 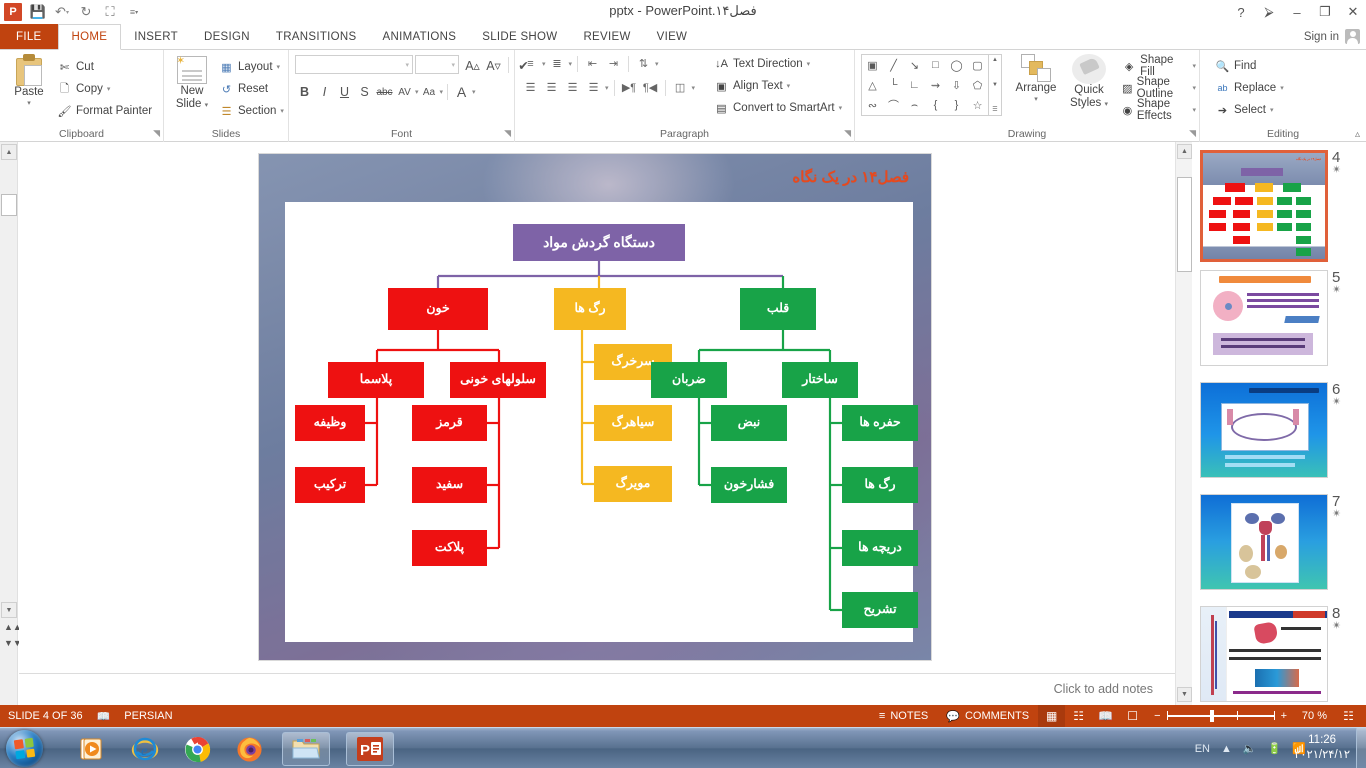 I want to click on bullets-caret-icon: ▾, so click(x=544, y=64).